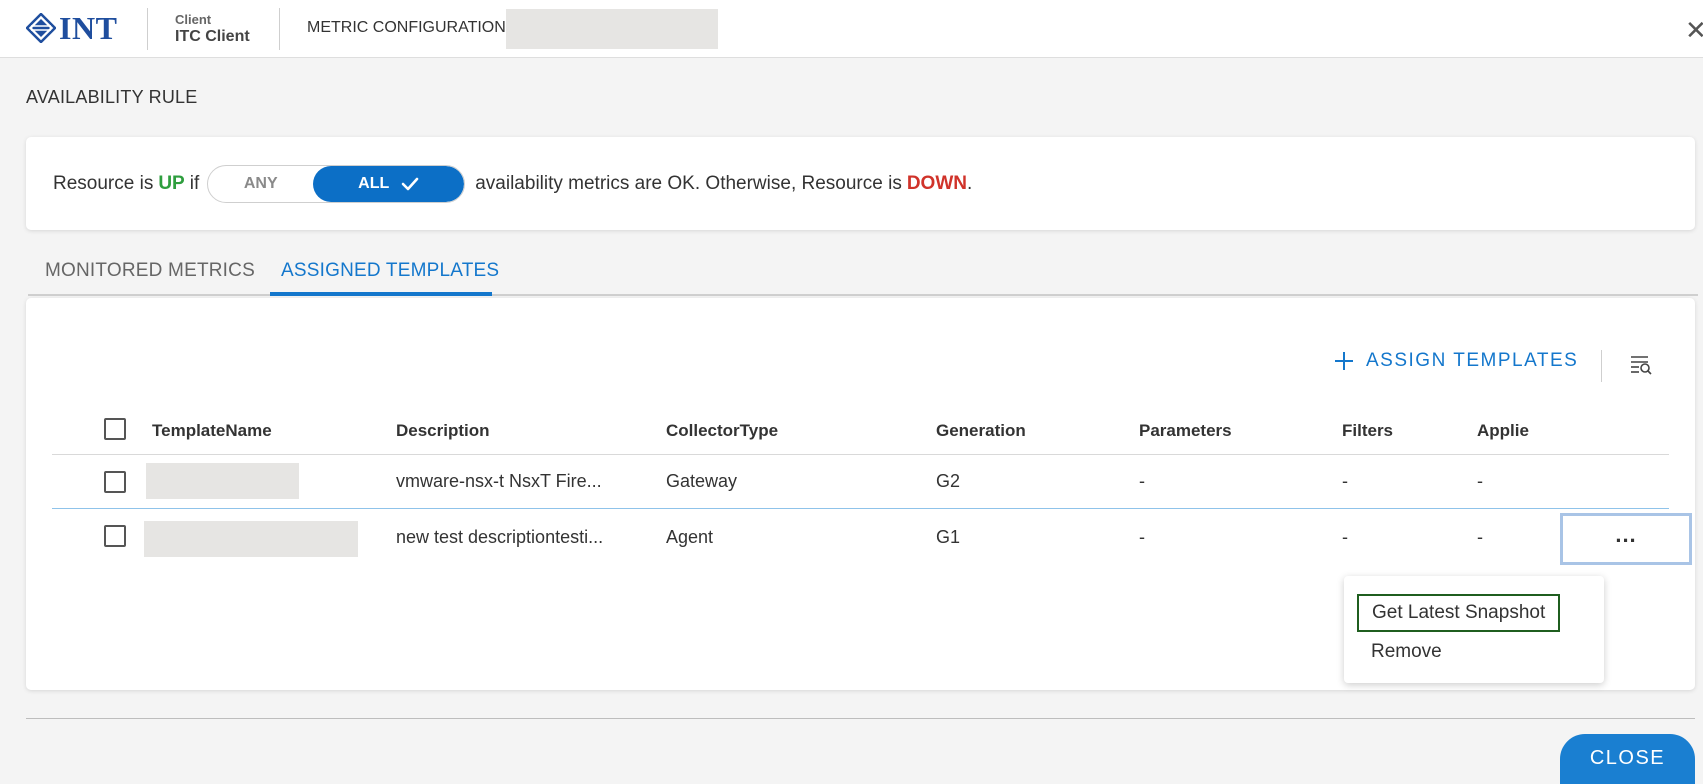 The image size is (1703, 784). What do you see at coordinates (103, 183) in the screenshot?
I see `rule-prefix: Resource is` at bounding box center [103, 183].